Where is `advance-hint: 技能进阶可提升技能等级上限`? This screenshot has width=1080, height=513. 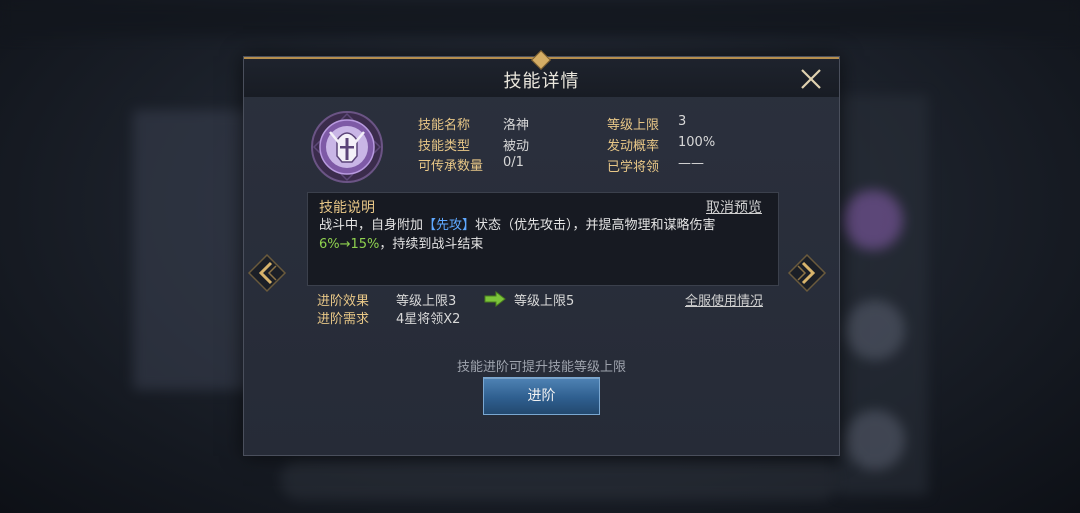
advance-hint: 技能进阶可提升技能等级上限 is located at coordinates (541, 367).